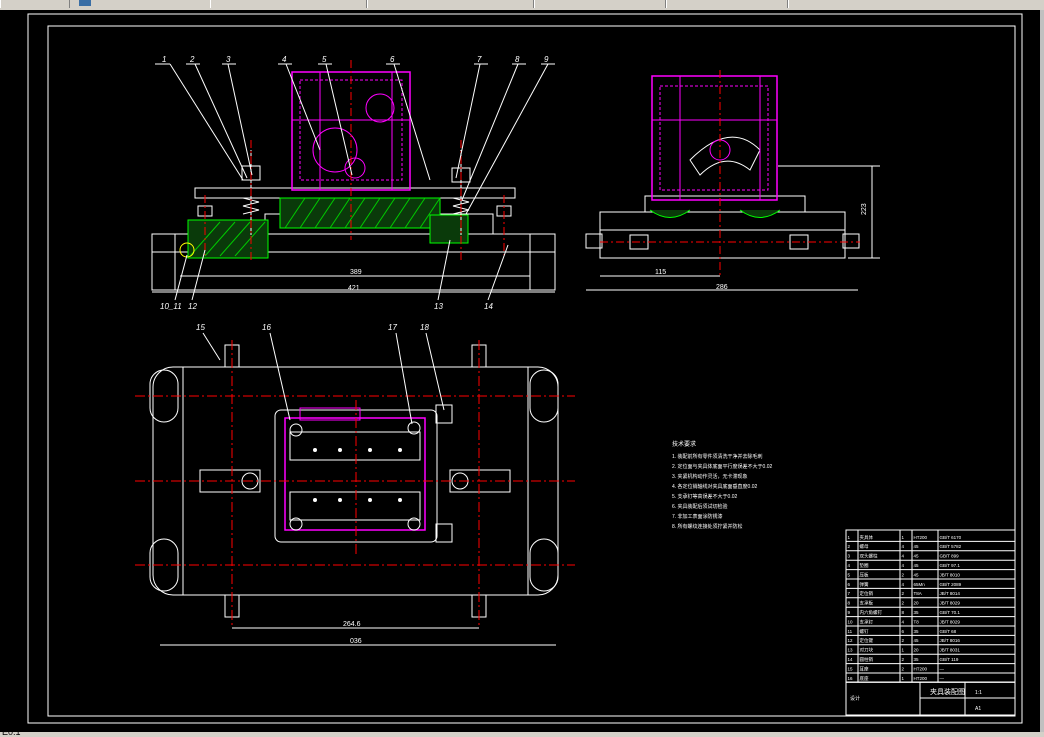  I want to click on balloon-17: 17, so click(392, 327).